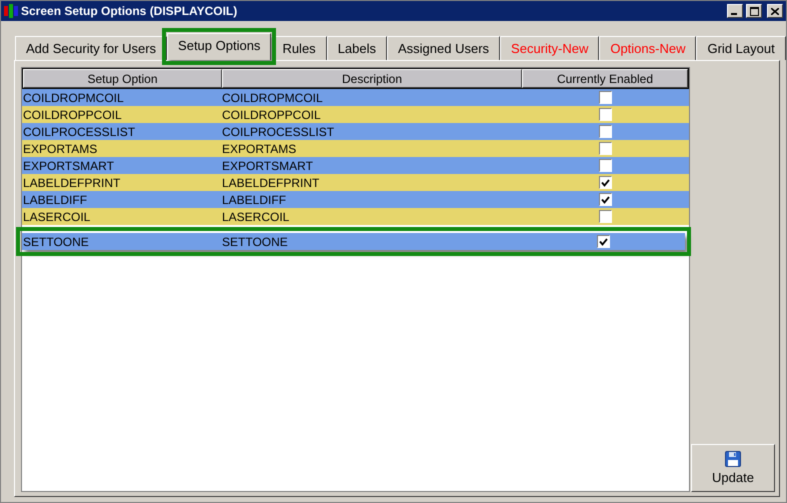  Describe the element at coordinates (355, 199) in the screenshot. I see `table-row: LABELDIFF LABELDIFF` at that location.